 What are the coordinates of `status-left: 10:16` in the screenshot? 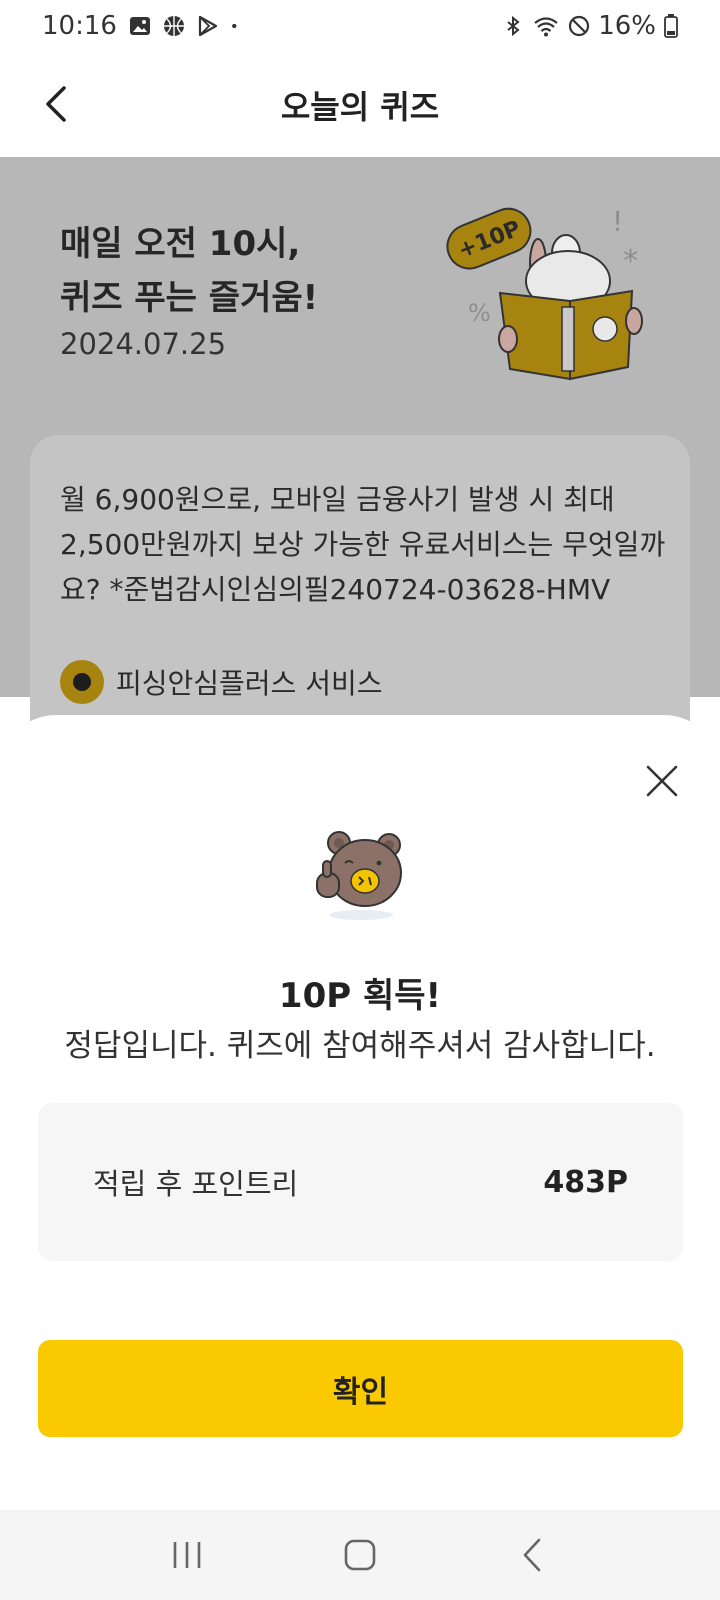 It's located at (142, 26).